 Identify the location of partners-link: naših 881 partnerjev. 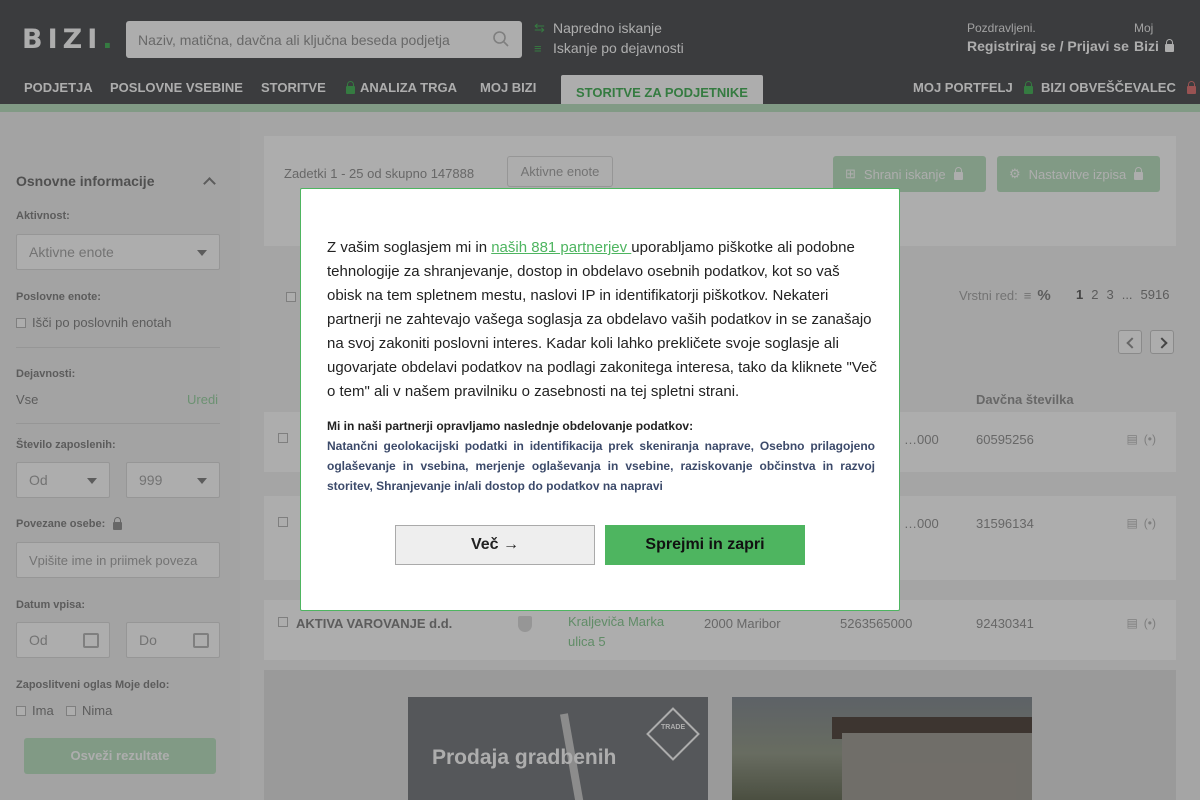
(561, 247).